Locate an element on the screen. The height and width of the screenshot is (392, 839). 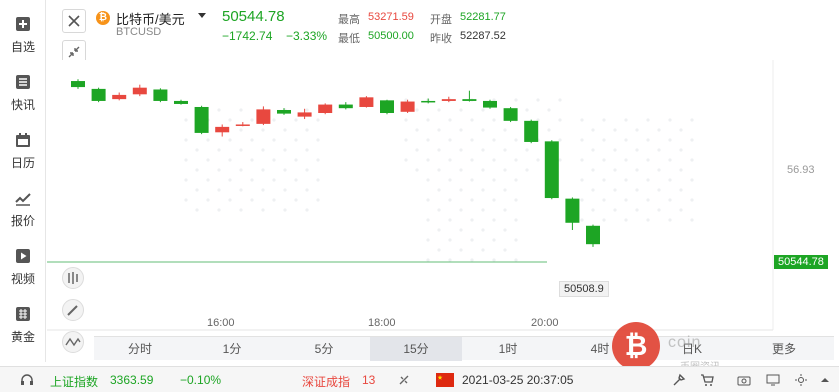
screen-icon is located at coordinates (773, 380).